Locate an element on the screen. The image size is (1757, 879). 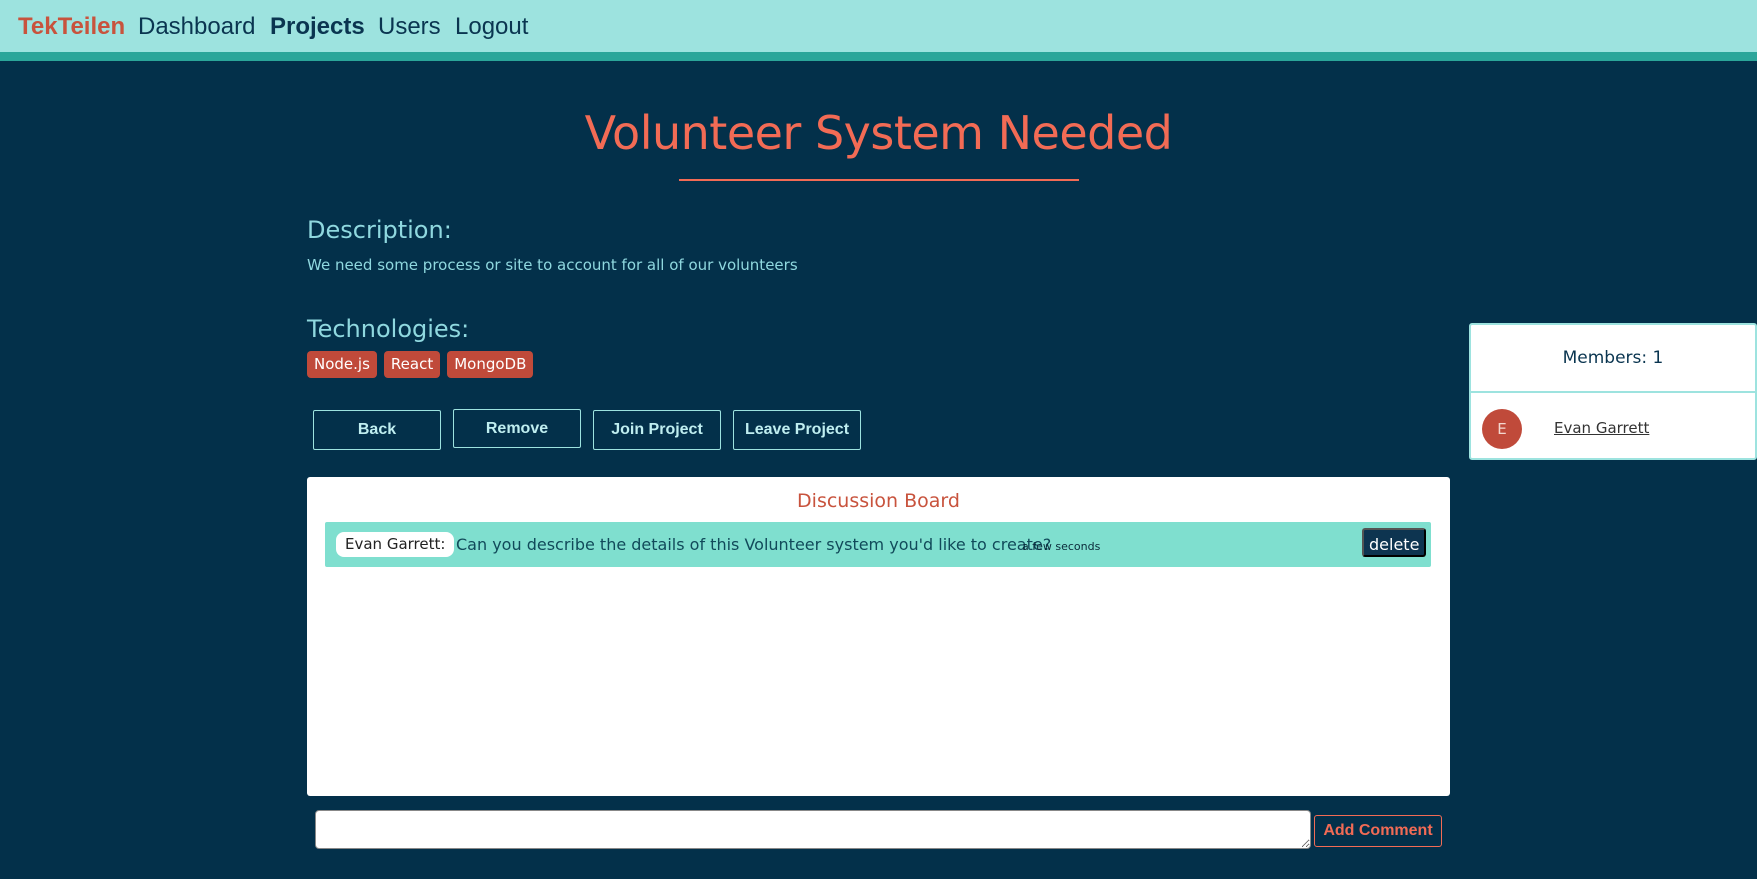
back-button: Back is located at coordinates (377, 430).